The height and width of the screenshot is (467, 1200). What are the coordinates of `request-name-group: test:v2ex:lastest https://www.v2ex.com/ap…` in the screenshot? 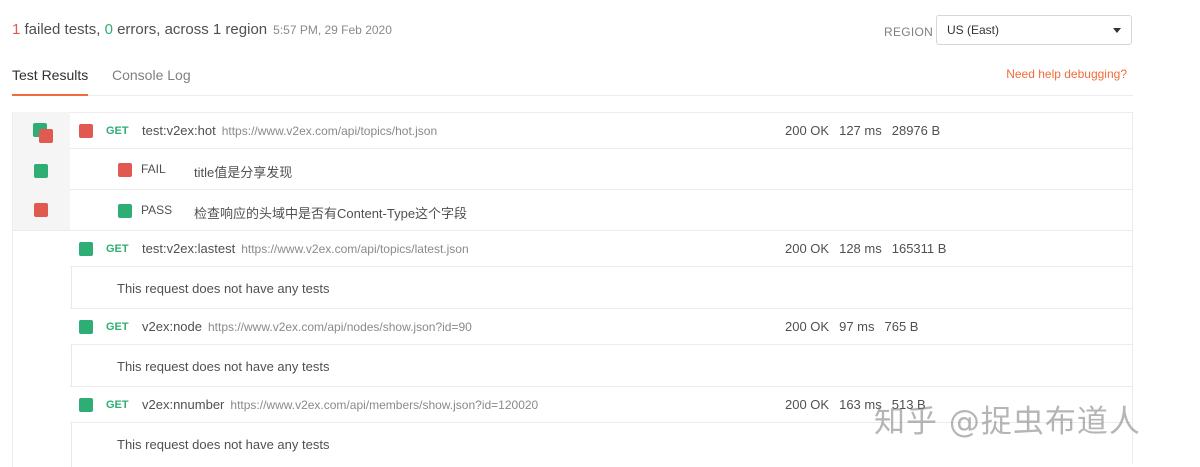 It's located at (305, 248).